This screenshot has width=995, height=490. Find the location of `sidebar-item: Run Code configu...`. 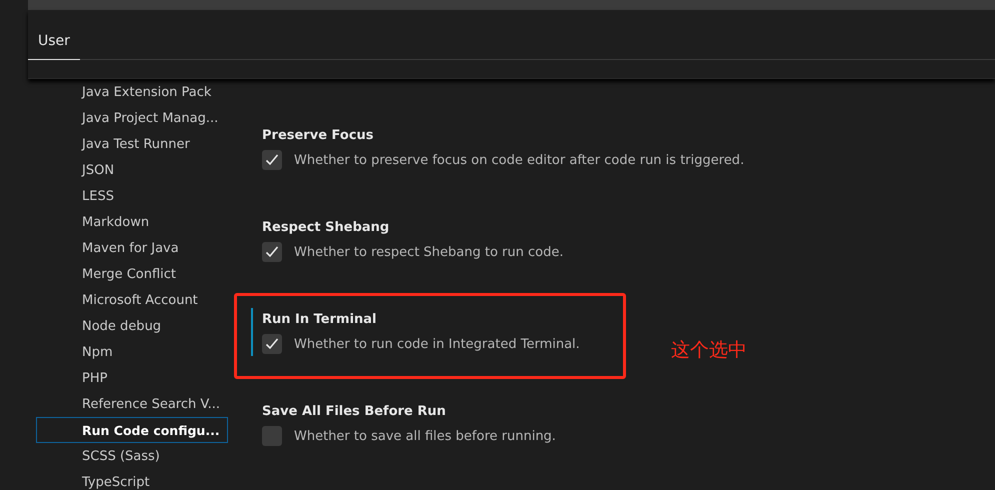

sidebar-item: Run Code configu... is located at coordinates (132, 430).